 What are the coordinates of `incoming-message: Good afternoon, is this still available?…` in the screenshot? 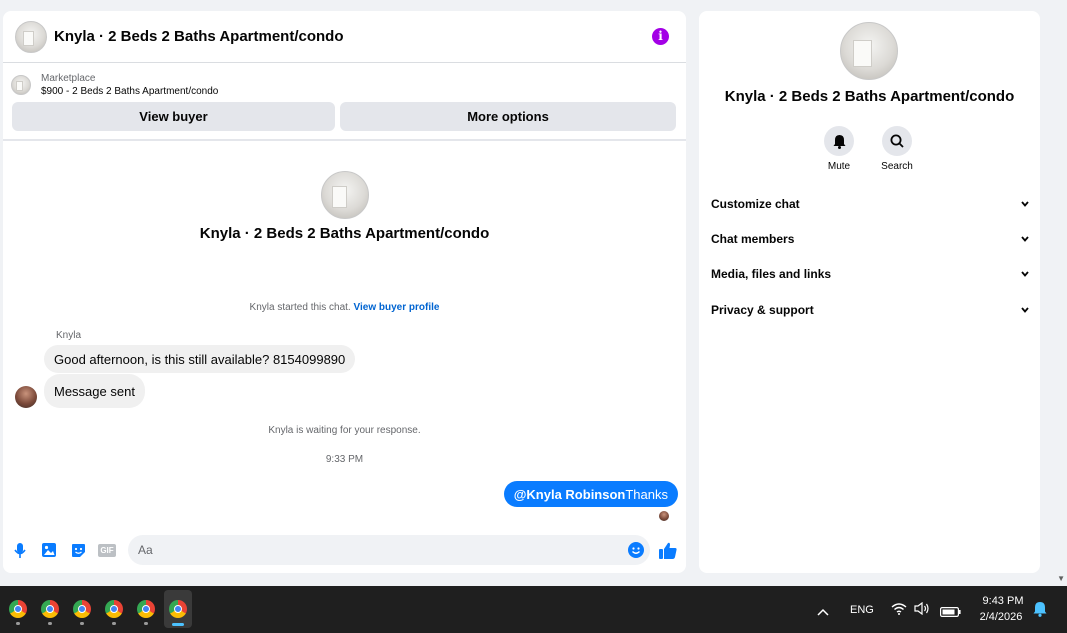 It's located at (200, 359).